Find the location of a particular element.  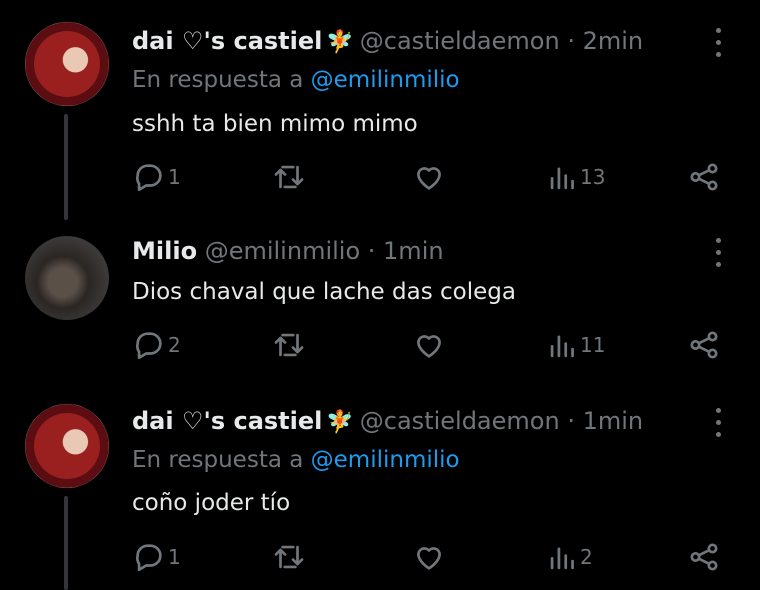

action-bar: 2 11 is located at coordinates (432, 345).